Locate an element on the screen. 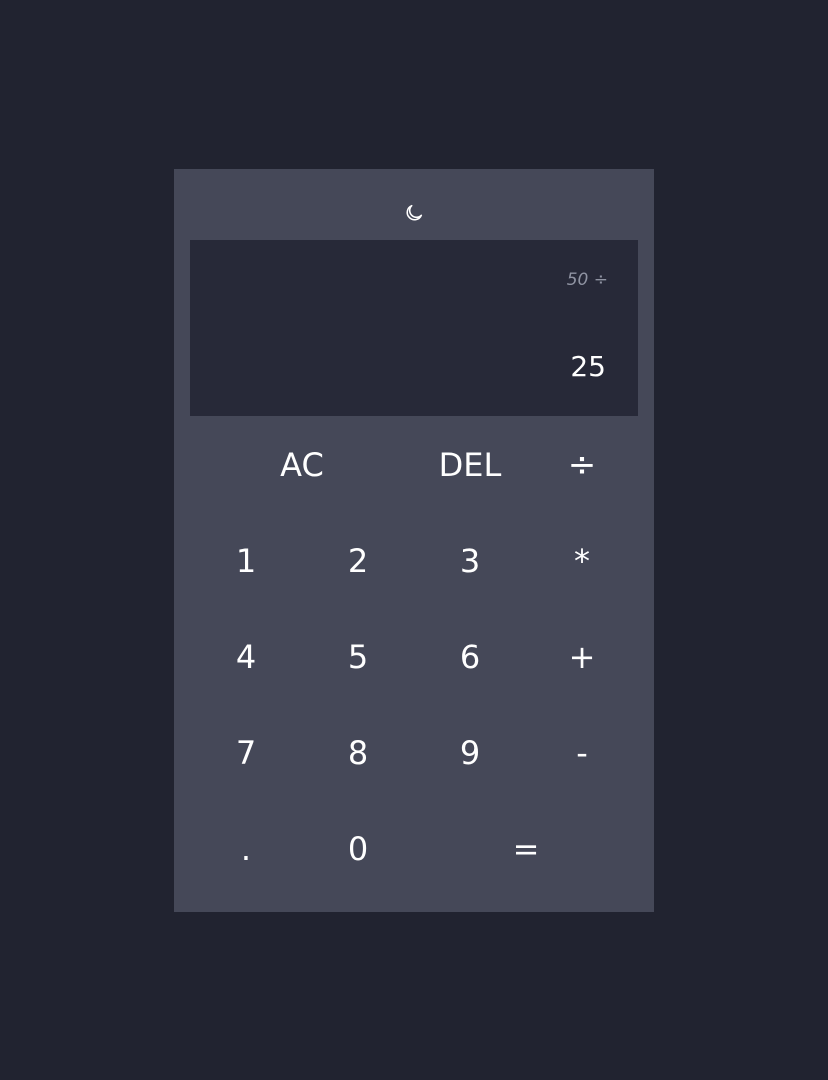 The width and height of the screenshot is (828, 1080). digit-2-button: 2 is located at coordinates (358, 561).